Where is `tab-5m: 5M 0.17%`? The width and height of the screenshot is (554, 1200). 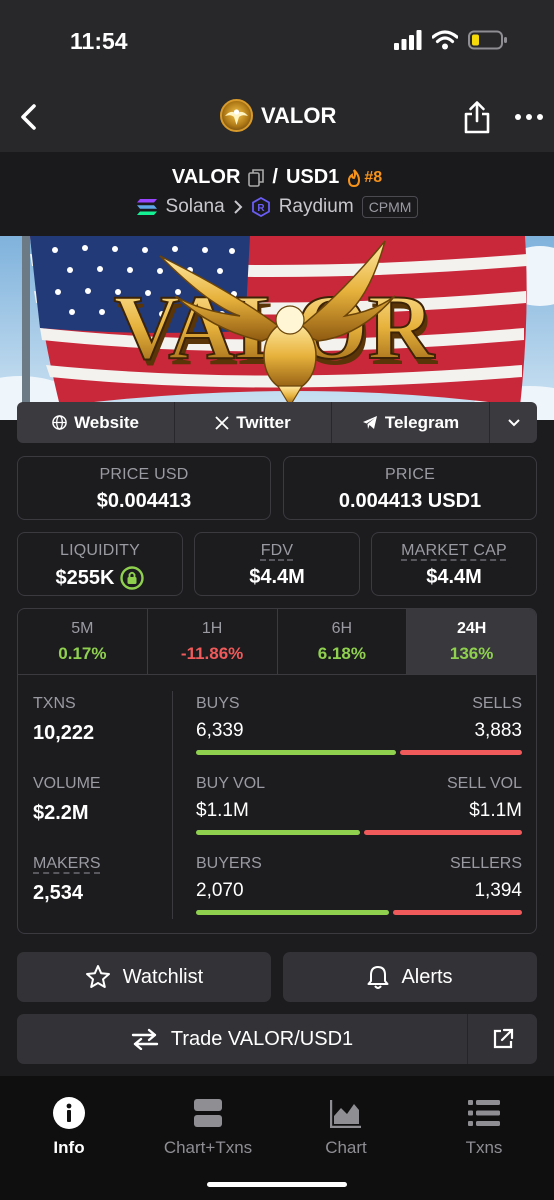
tab-5m: 5M 0.17% is located at coordinates (83, 641).